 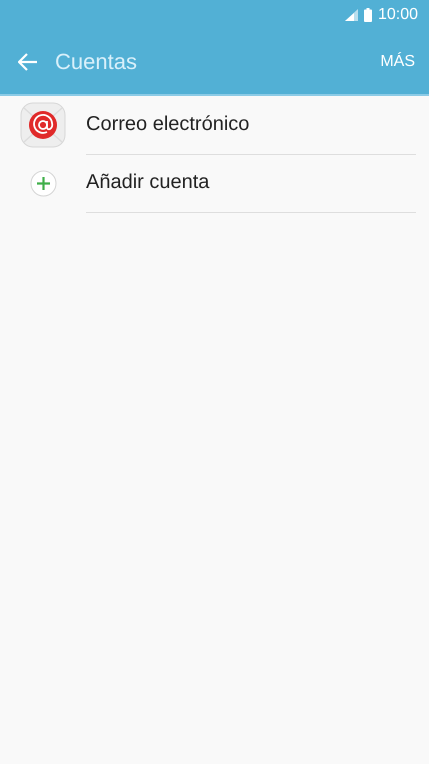 What do you see at coordinates (368, 15) in the screenshot?
I see `battery-icon` at bounding box center [368, 15].